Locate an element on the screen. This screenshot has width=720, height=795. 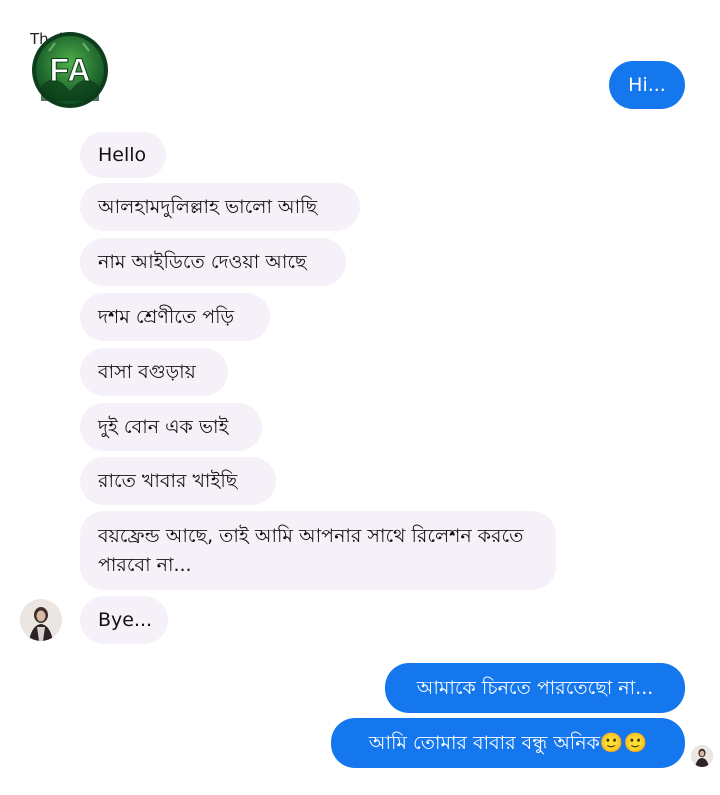
received-message: Hello is located at coordinates (123, 155).